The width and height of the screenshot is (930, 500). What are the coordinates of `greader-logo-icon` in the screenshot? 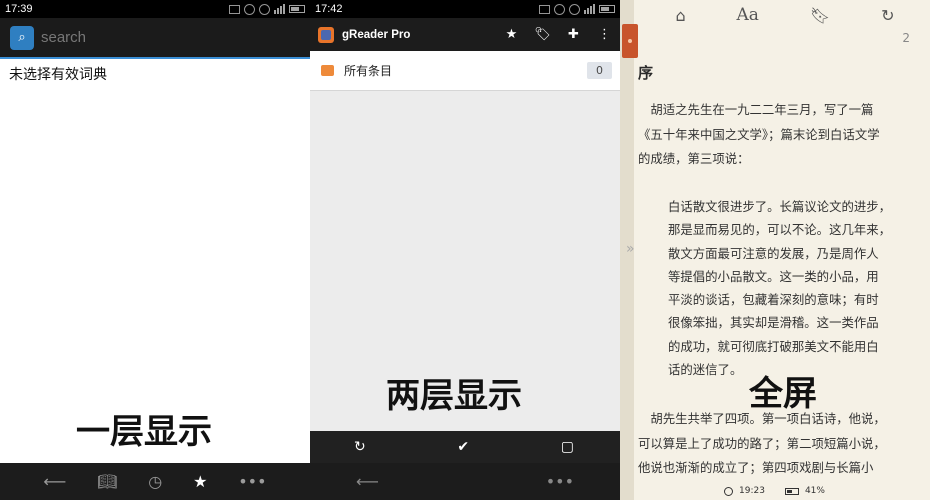 It's located at (326, 34).